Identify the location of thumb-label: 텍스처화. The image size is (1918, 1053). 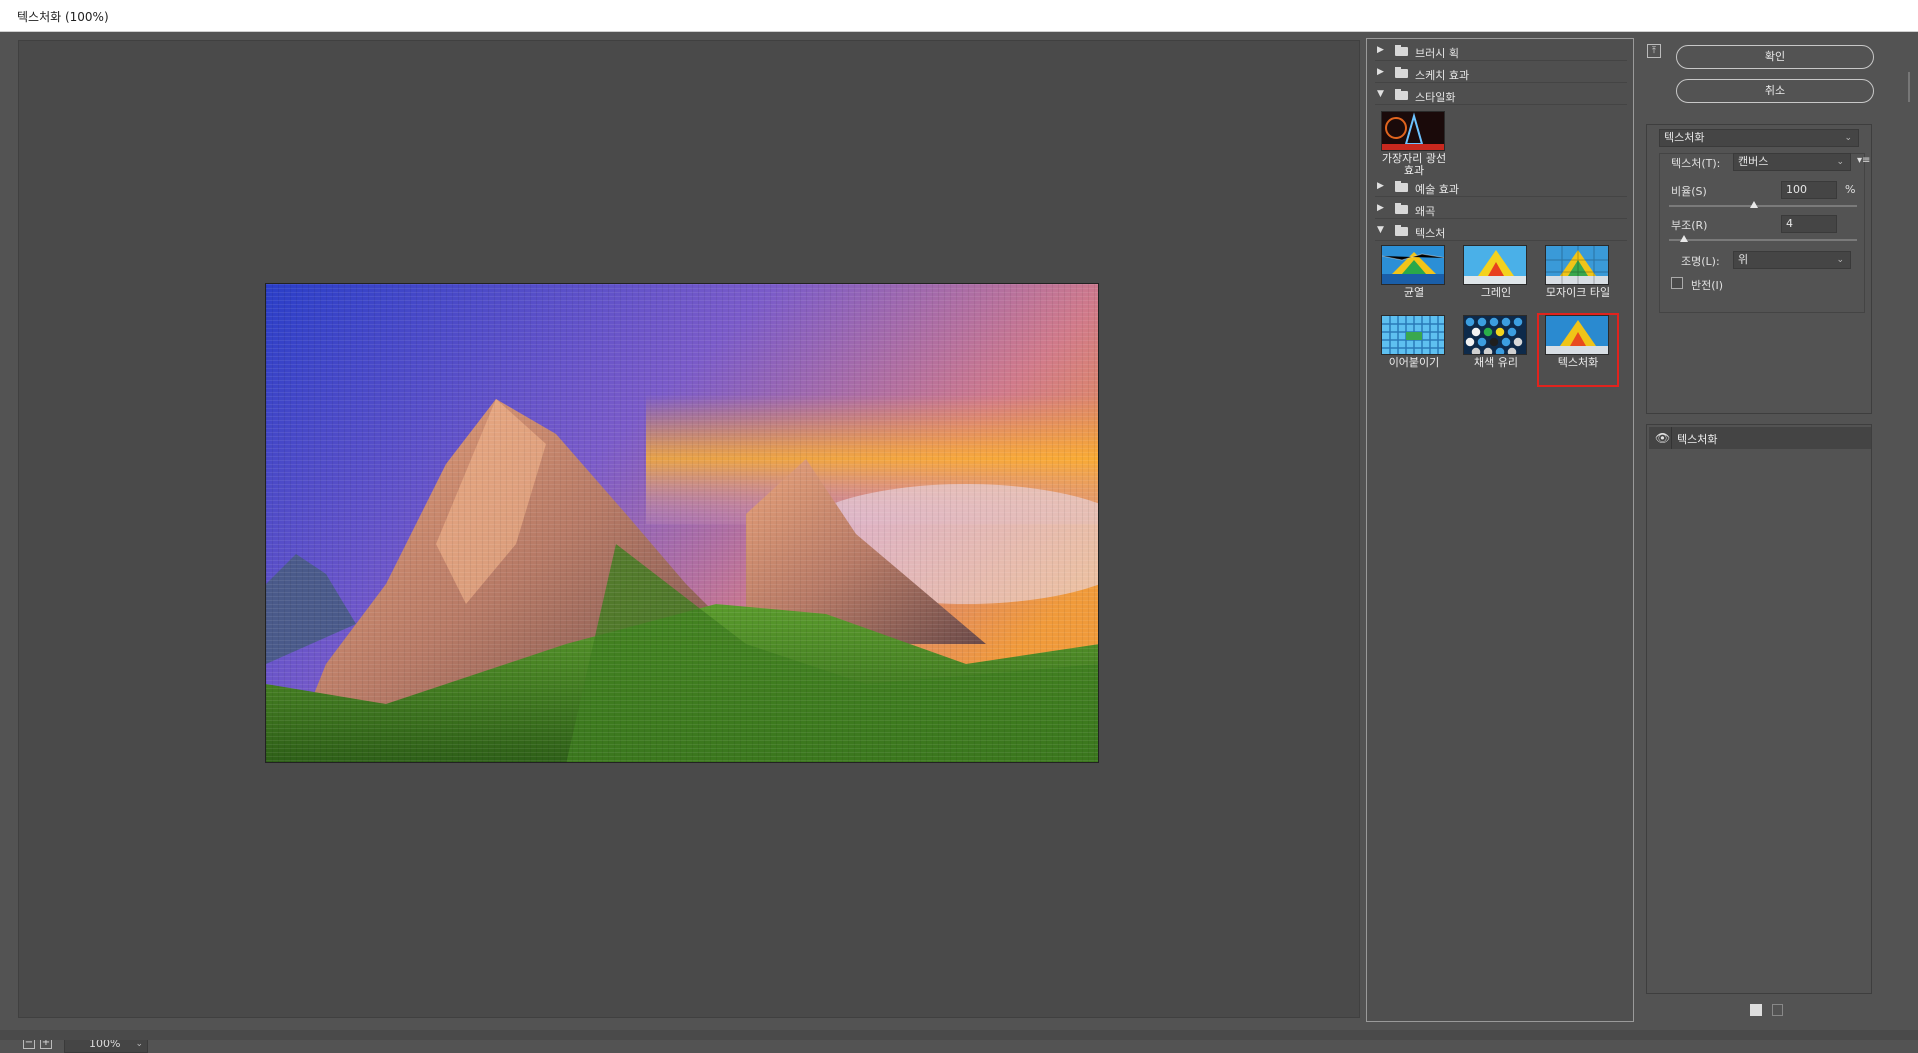
(1578, 362).